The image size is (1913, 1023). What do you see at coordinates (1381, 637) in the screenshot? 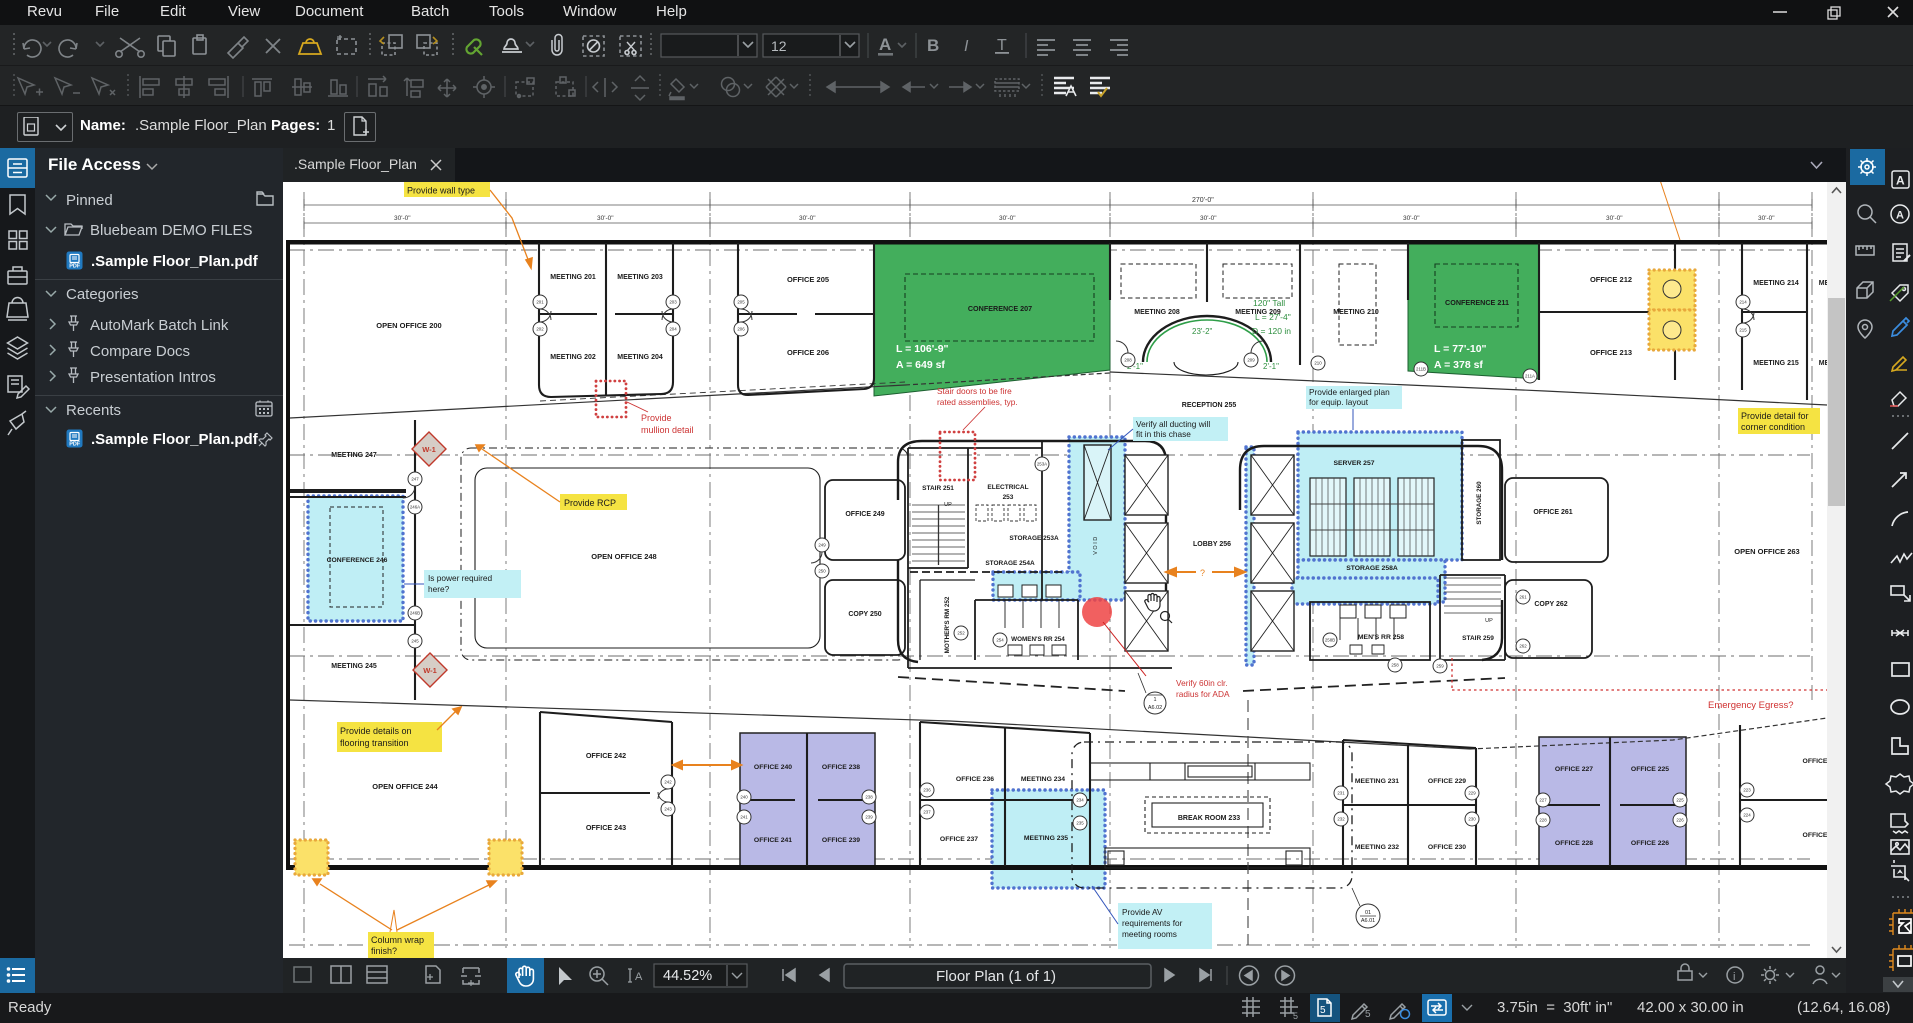
I see `svg-text: MEN'S RR 258` at bounding box center [1381, 637].